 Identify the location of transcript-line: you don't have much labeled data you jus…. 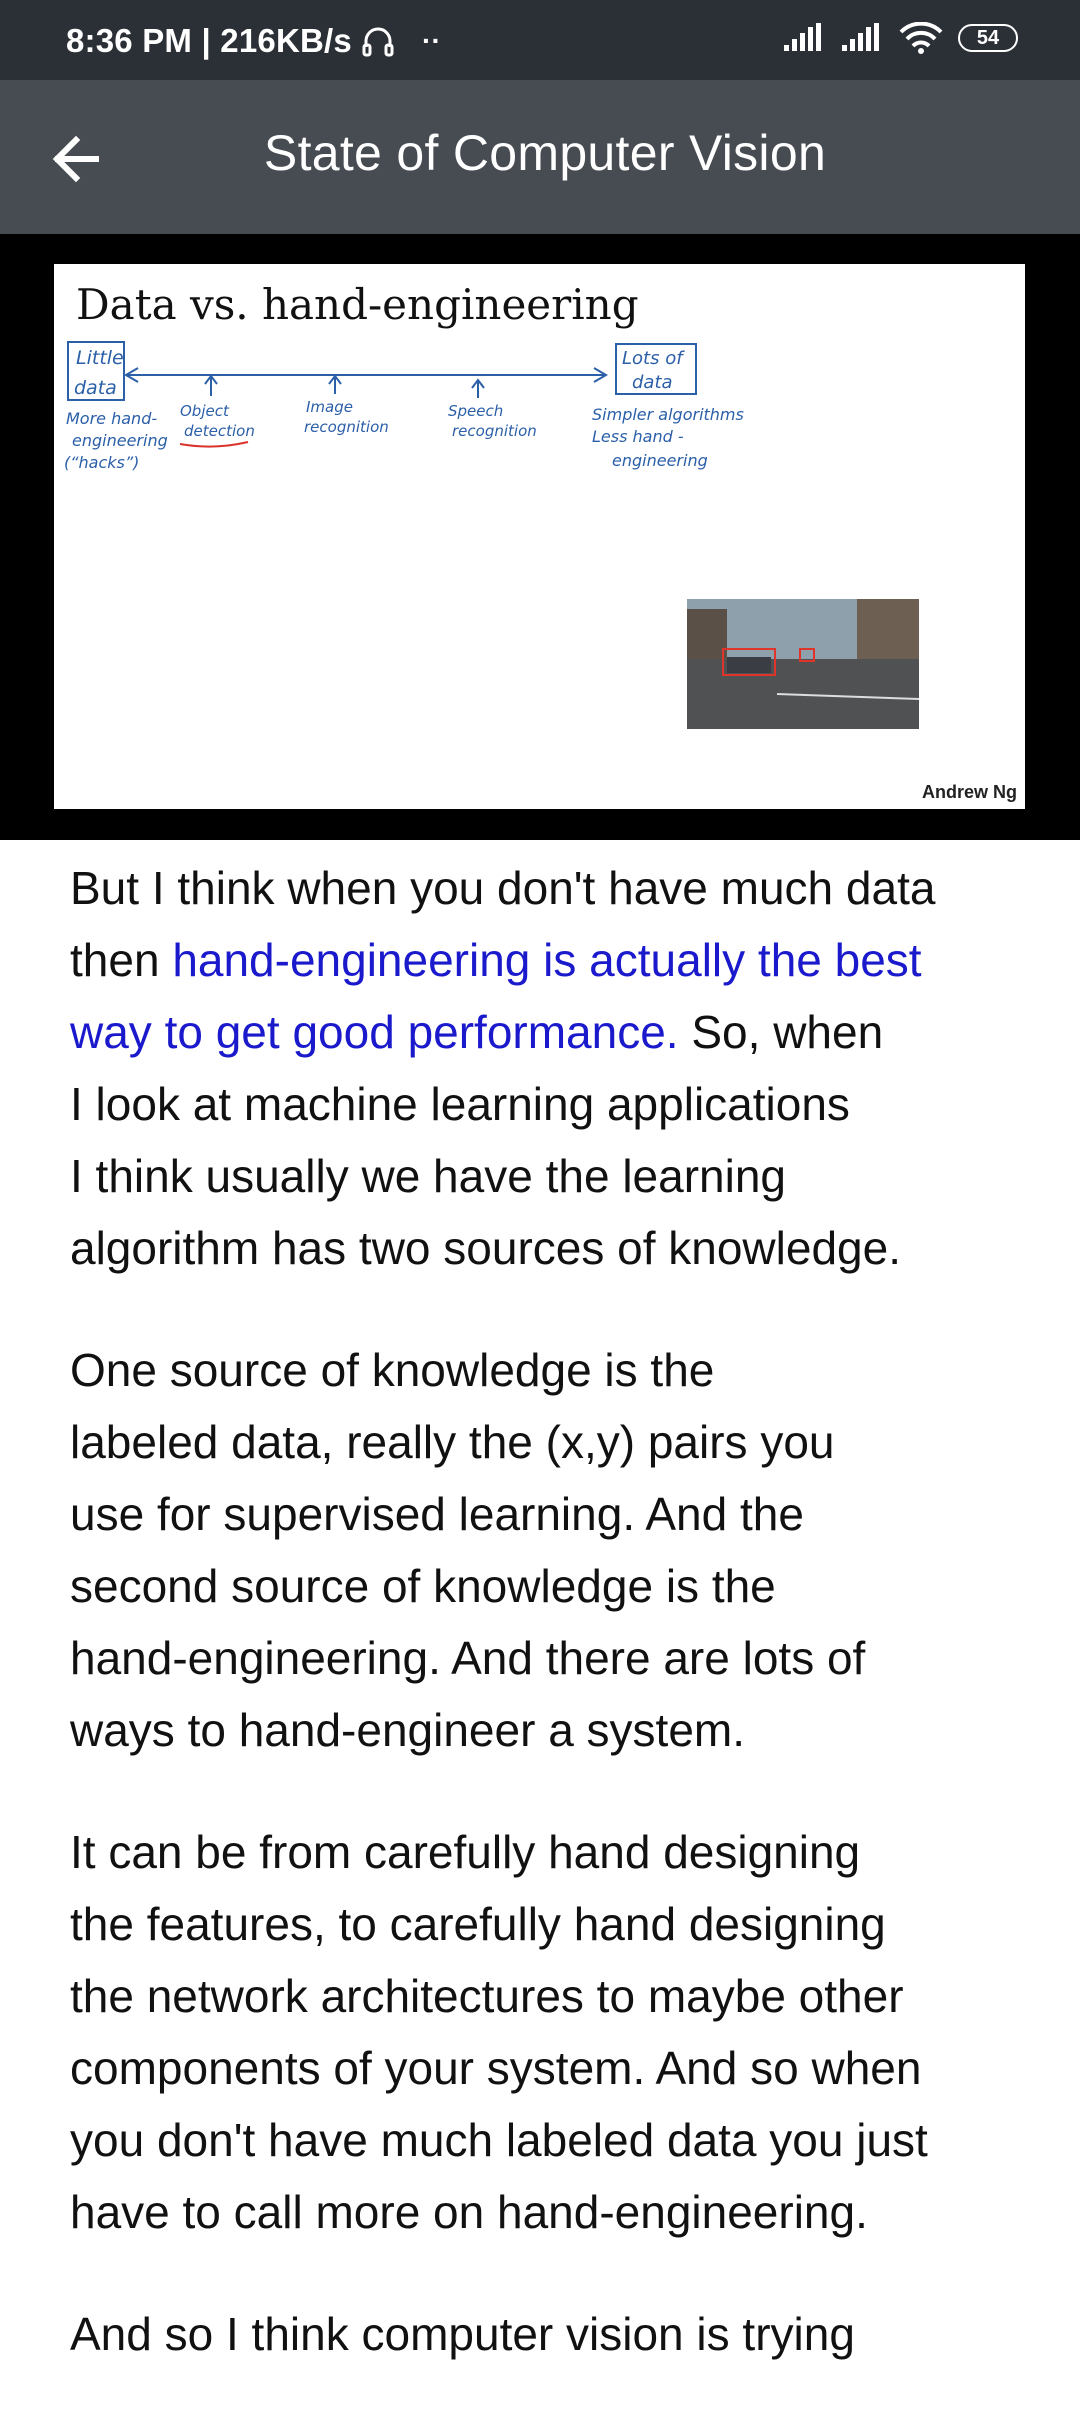
(545, 2140).